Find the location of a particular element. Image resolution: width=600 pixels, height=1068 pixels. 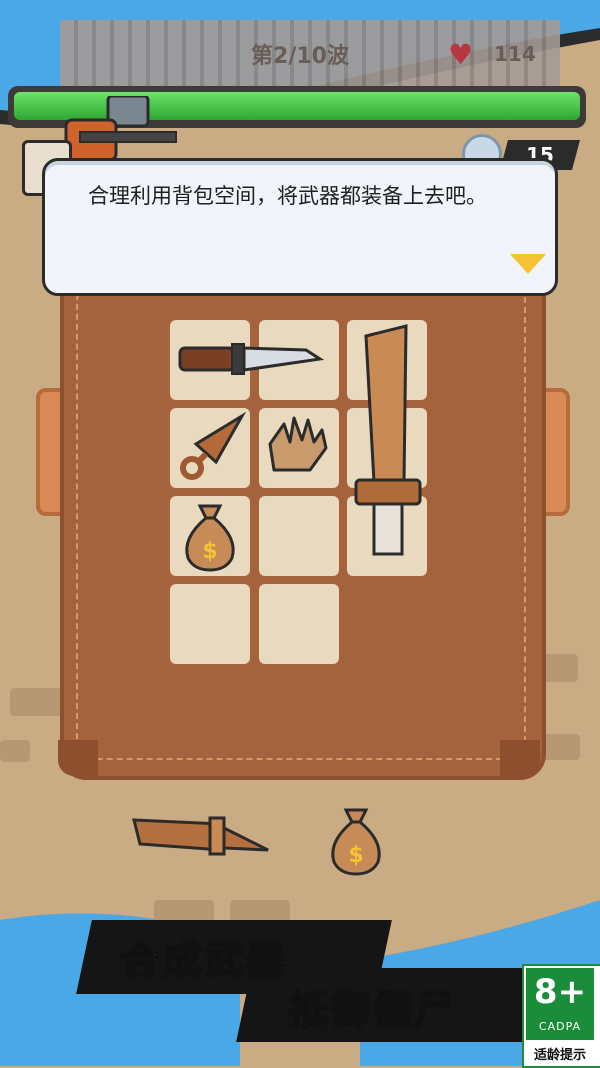

wooden-dagger-icon is located at coordinates (202, 837).